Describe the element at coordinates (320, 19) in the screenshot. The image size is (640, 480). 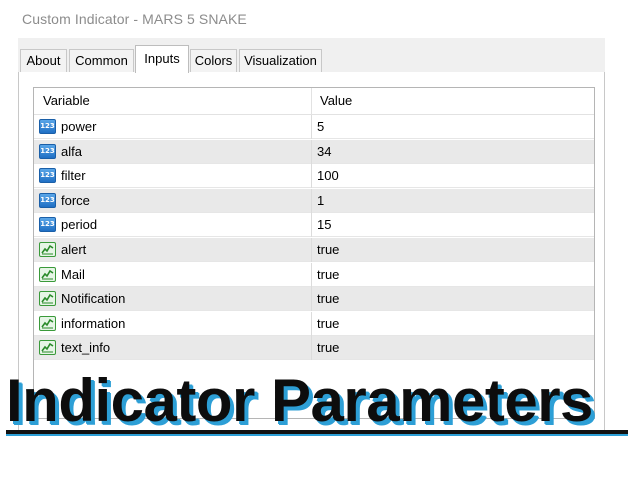
I see `title-bar: Custom Indicator - MARS 5 SNAKE` at that location.